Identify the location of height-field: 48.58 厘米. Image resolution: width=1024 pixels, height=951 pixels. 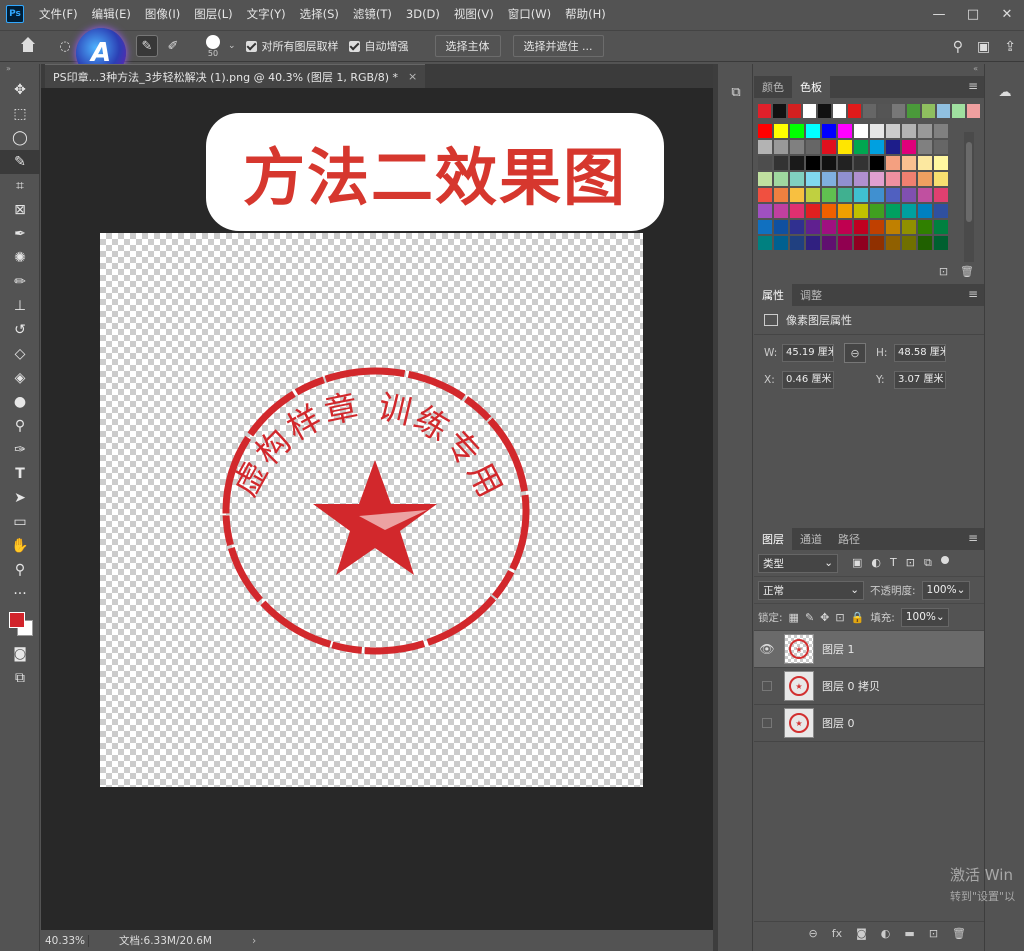
(920, 353).